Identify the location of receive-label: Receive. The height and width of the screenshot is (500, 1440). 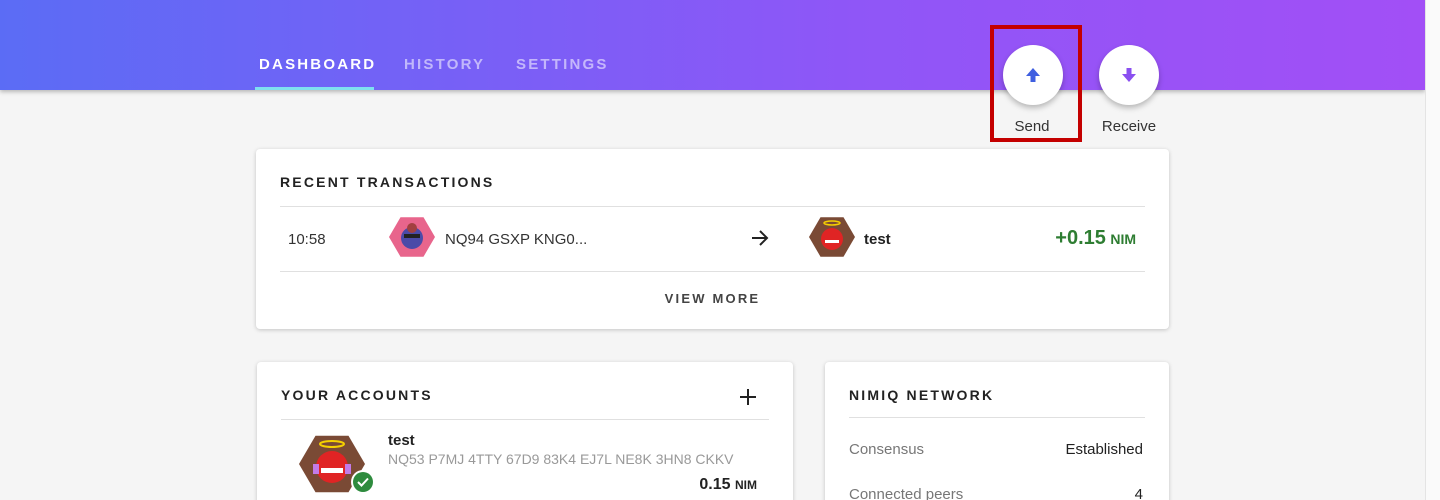
(1129, 126).